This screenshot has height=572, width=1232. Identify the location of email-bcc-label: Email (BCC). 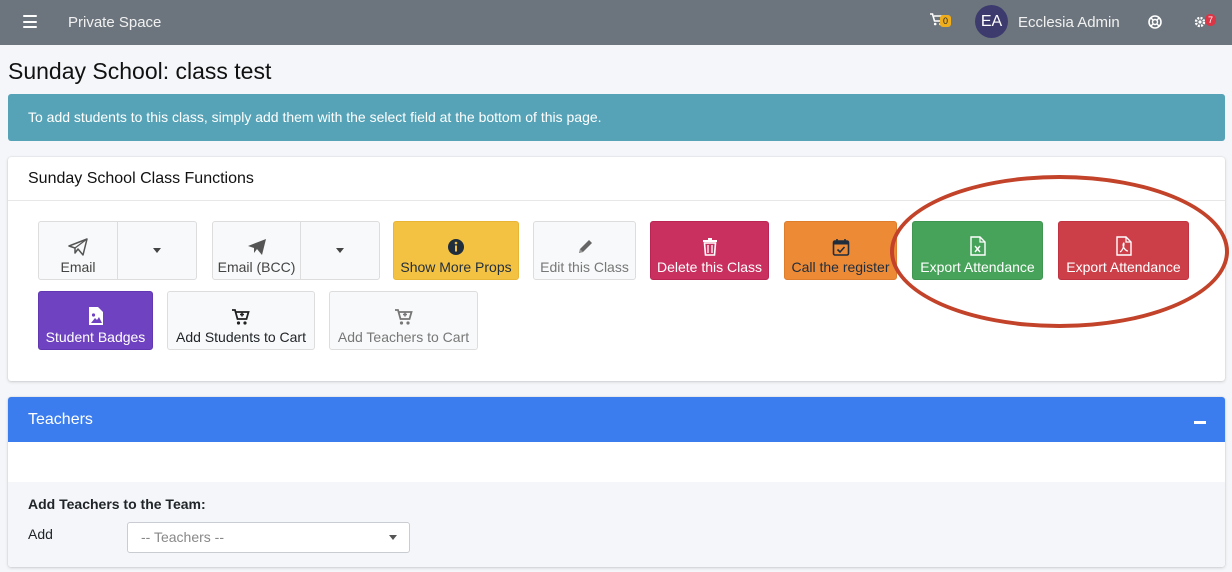
(256, 267).